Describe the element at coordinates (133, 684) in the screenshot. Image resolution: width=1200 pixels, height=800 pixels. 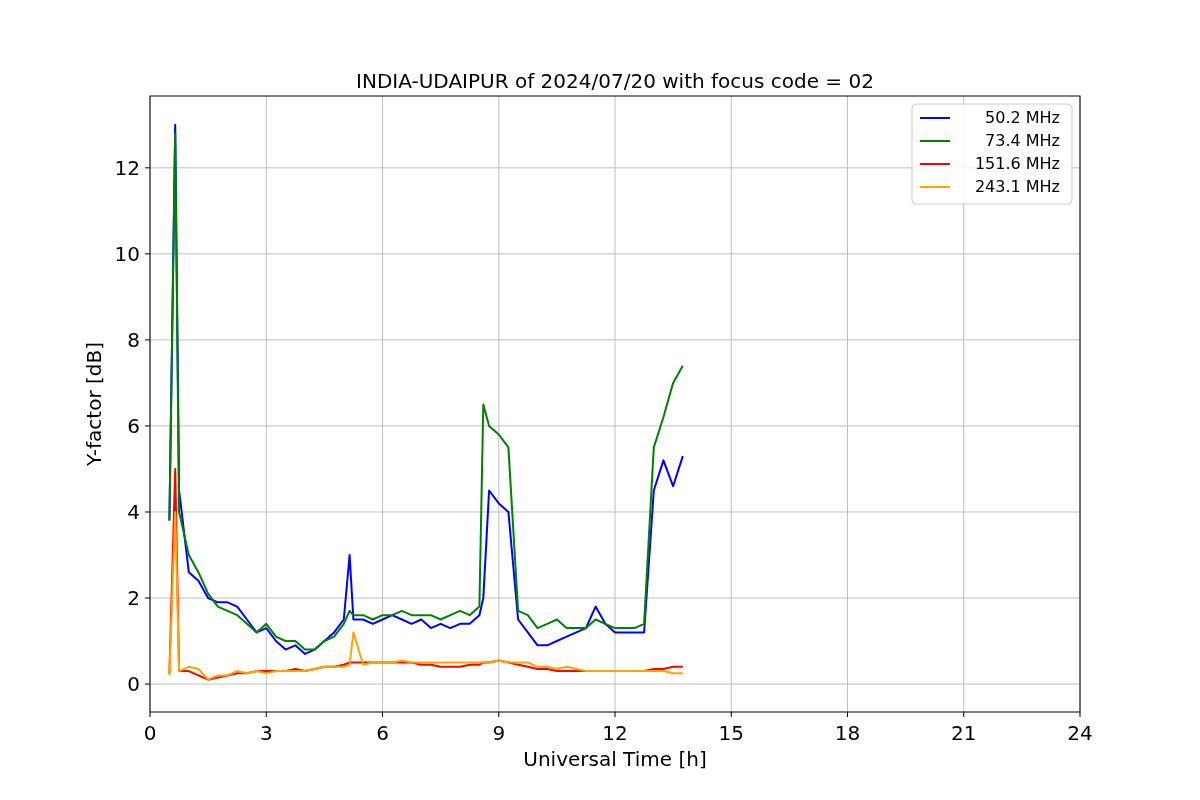
I see `y-tick-label: 0` at that location.